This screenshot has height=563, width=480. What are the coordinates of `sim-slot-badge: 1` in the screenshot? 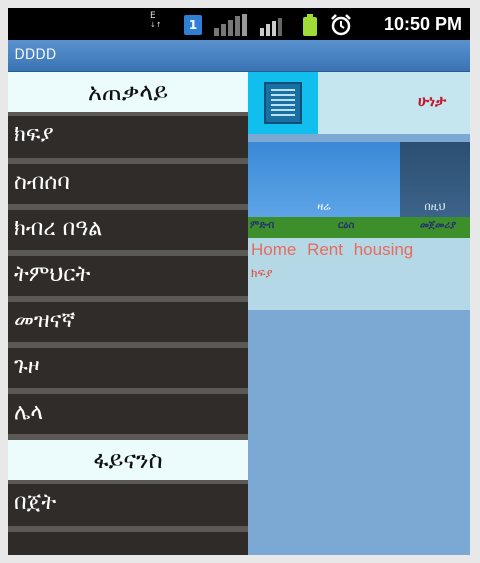 It's located at (193, 25).